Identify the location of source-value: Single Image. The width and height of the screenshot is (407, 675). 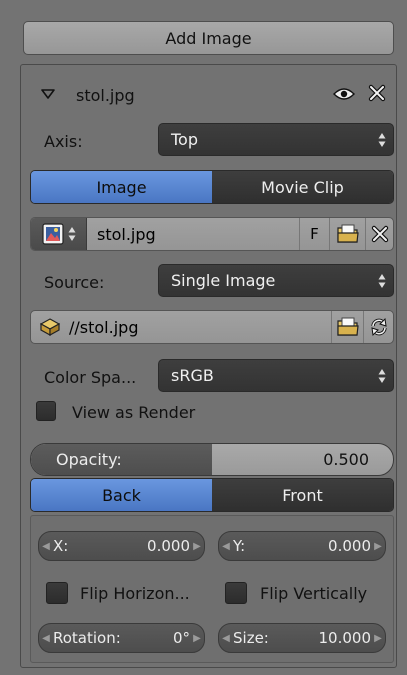
(223, 280).